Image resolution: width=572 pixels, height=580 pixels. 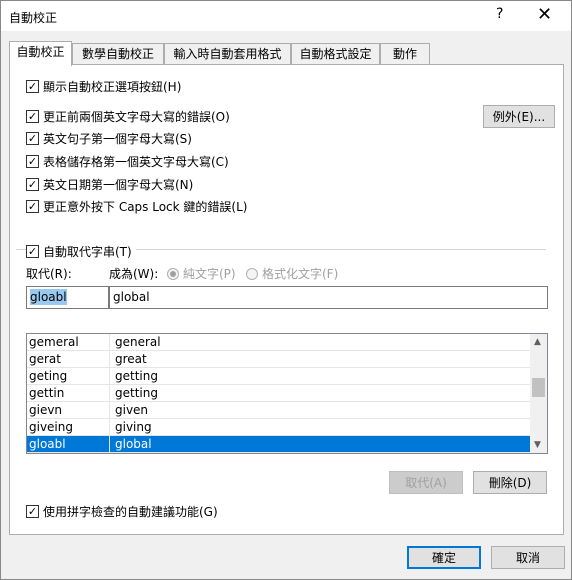 What do you see at coordinates (405, 54) in the screenshot?
I see `tab-actions: 動作` at bounding box center [405, 54].